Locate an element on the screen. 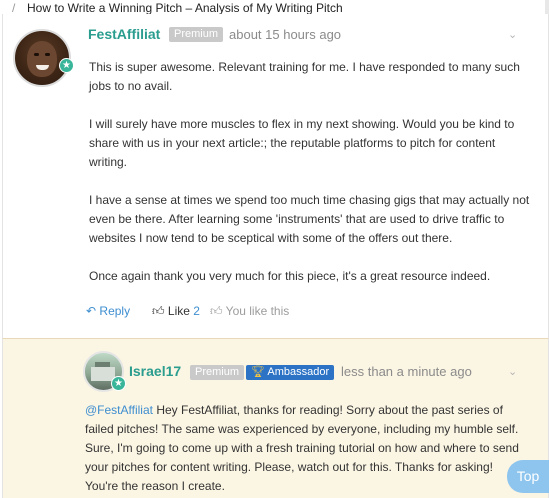 This screenshot has height=498, width=549. ambassador-label: Ambassador is located at coordinates (298, 372).